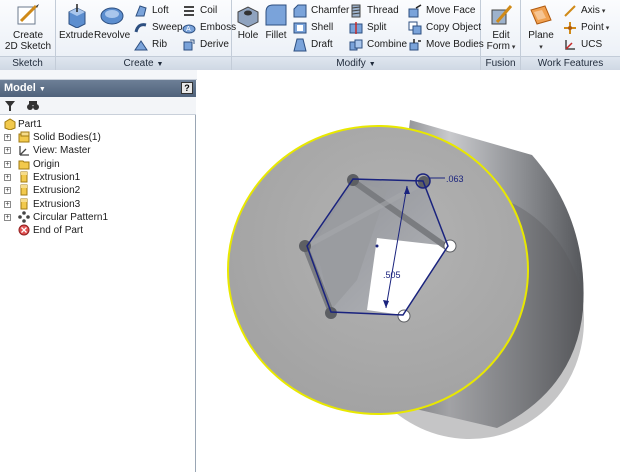 This screenshot has width=620, height=472. I want to click on revolve-label: Revolve, so click(112, 35).